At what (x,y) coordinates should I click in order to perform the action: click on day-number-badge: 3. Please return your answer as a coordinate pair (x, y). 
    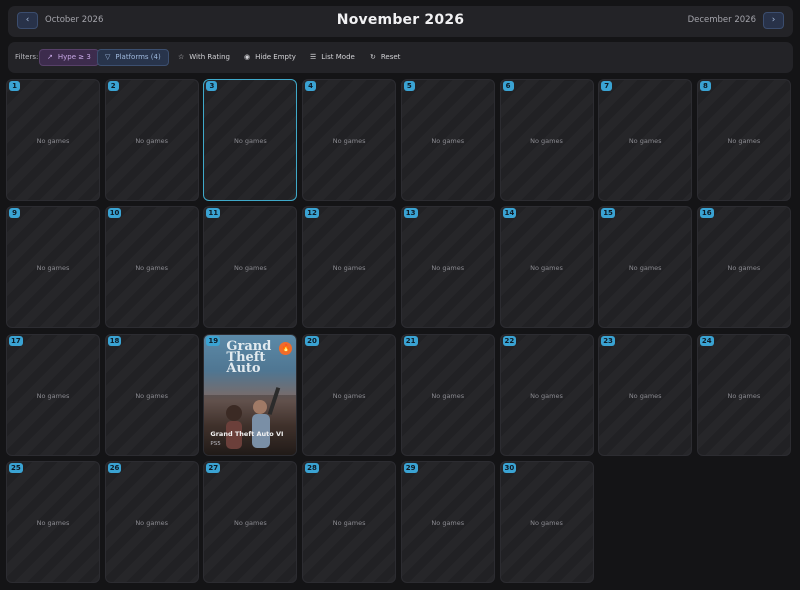
    Looking at the image, I should click on (212, 86).